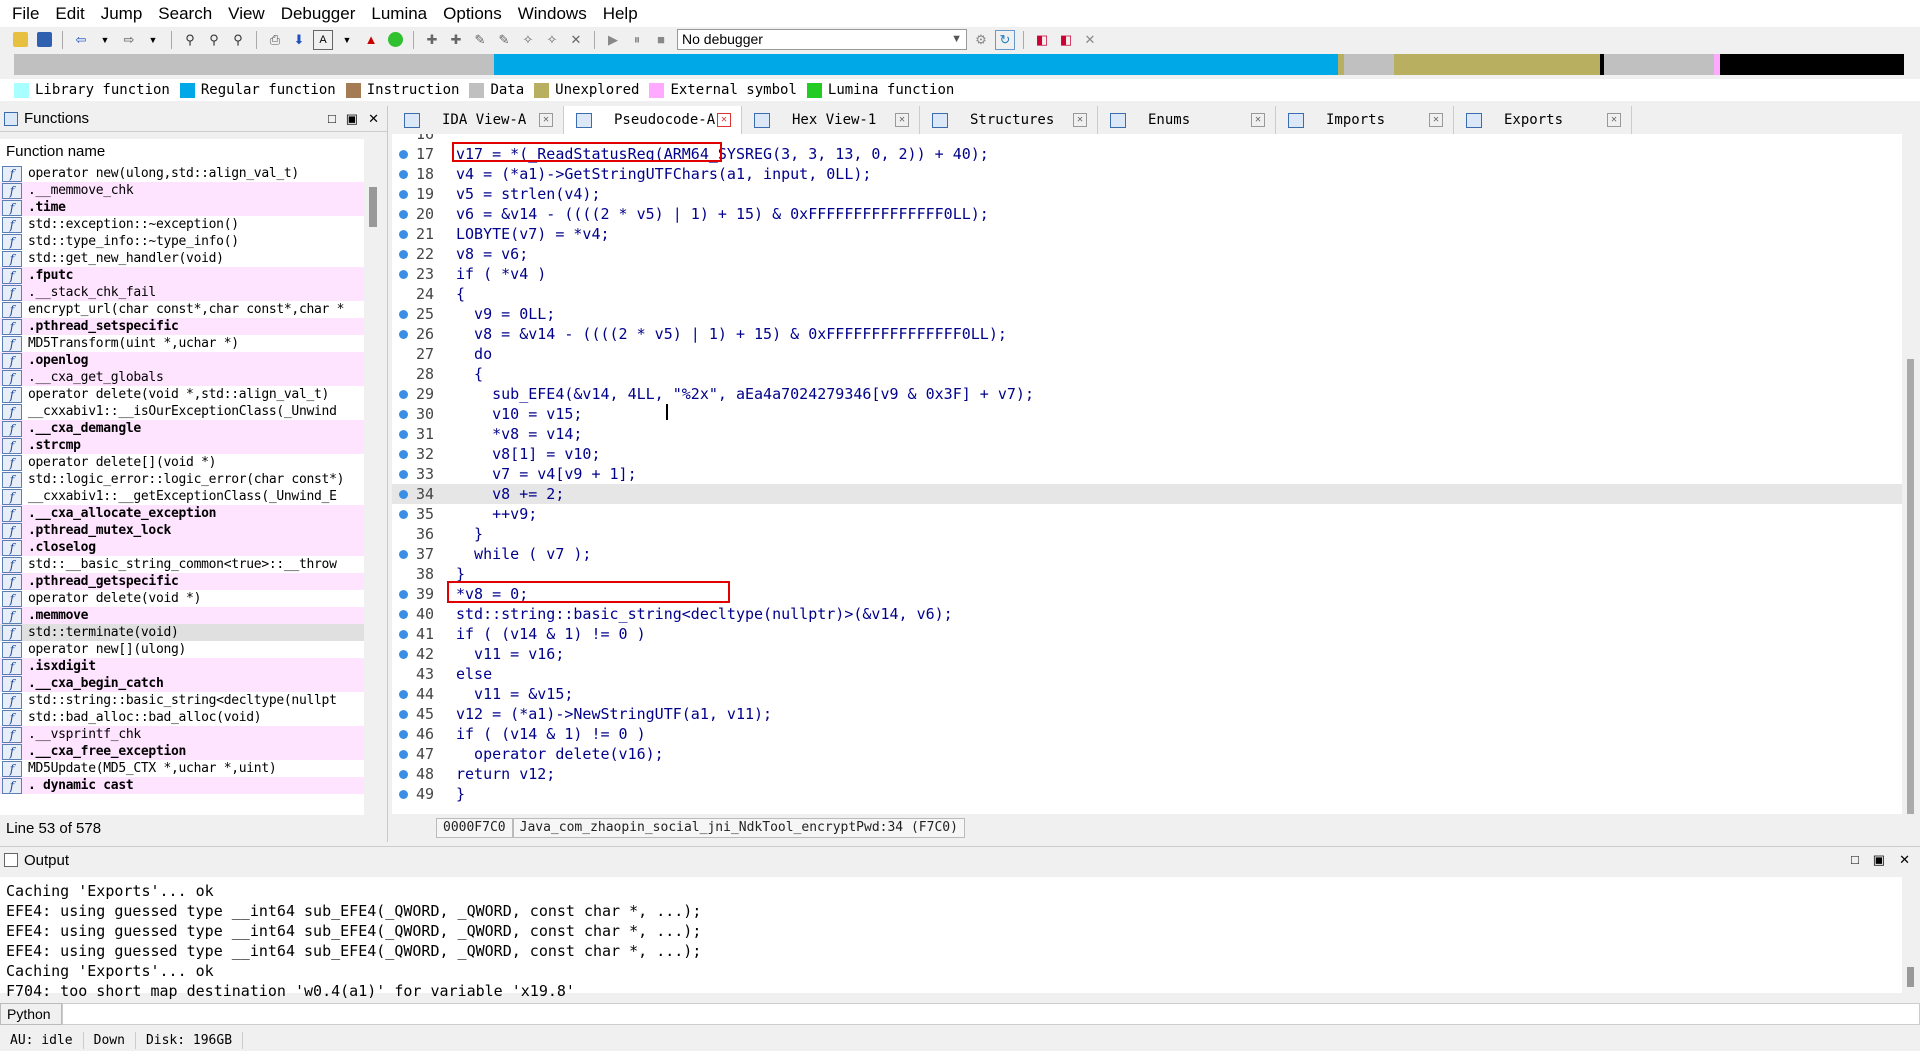 This screenshot has height=1051, width=1920. Describe the element at coordinates (1005, 39) in the screenshot. I see `step-icon: ↻` at that location.